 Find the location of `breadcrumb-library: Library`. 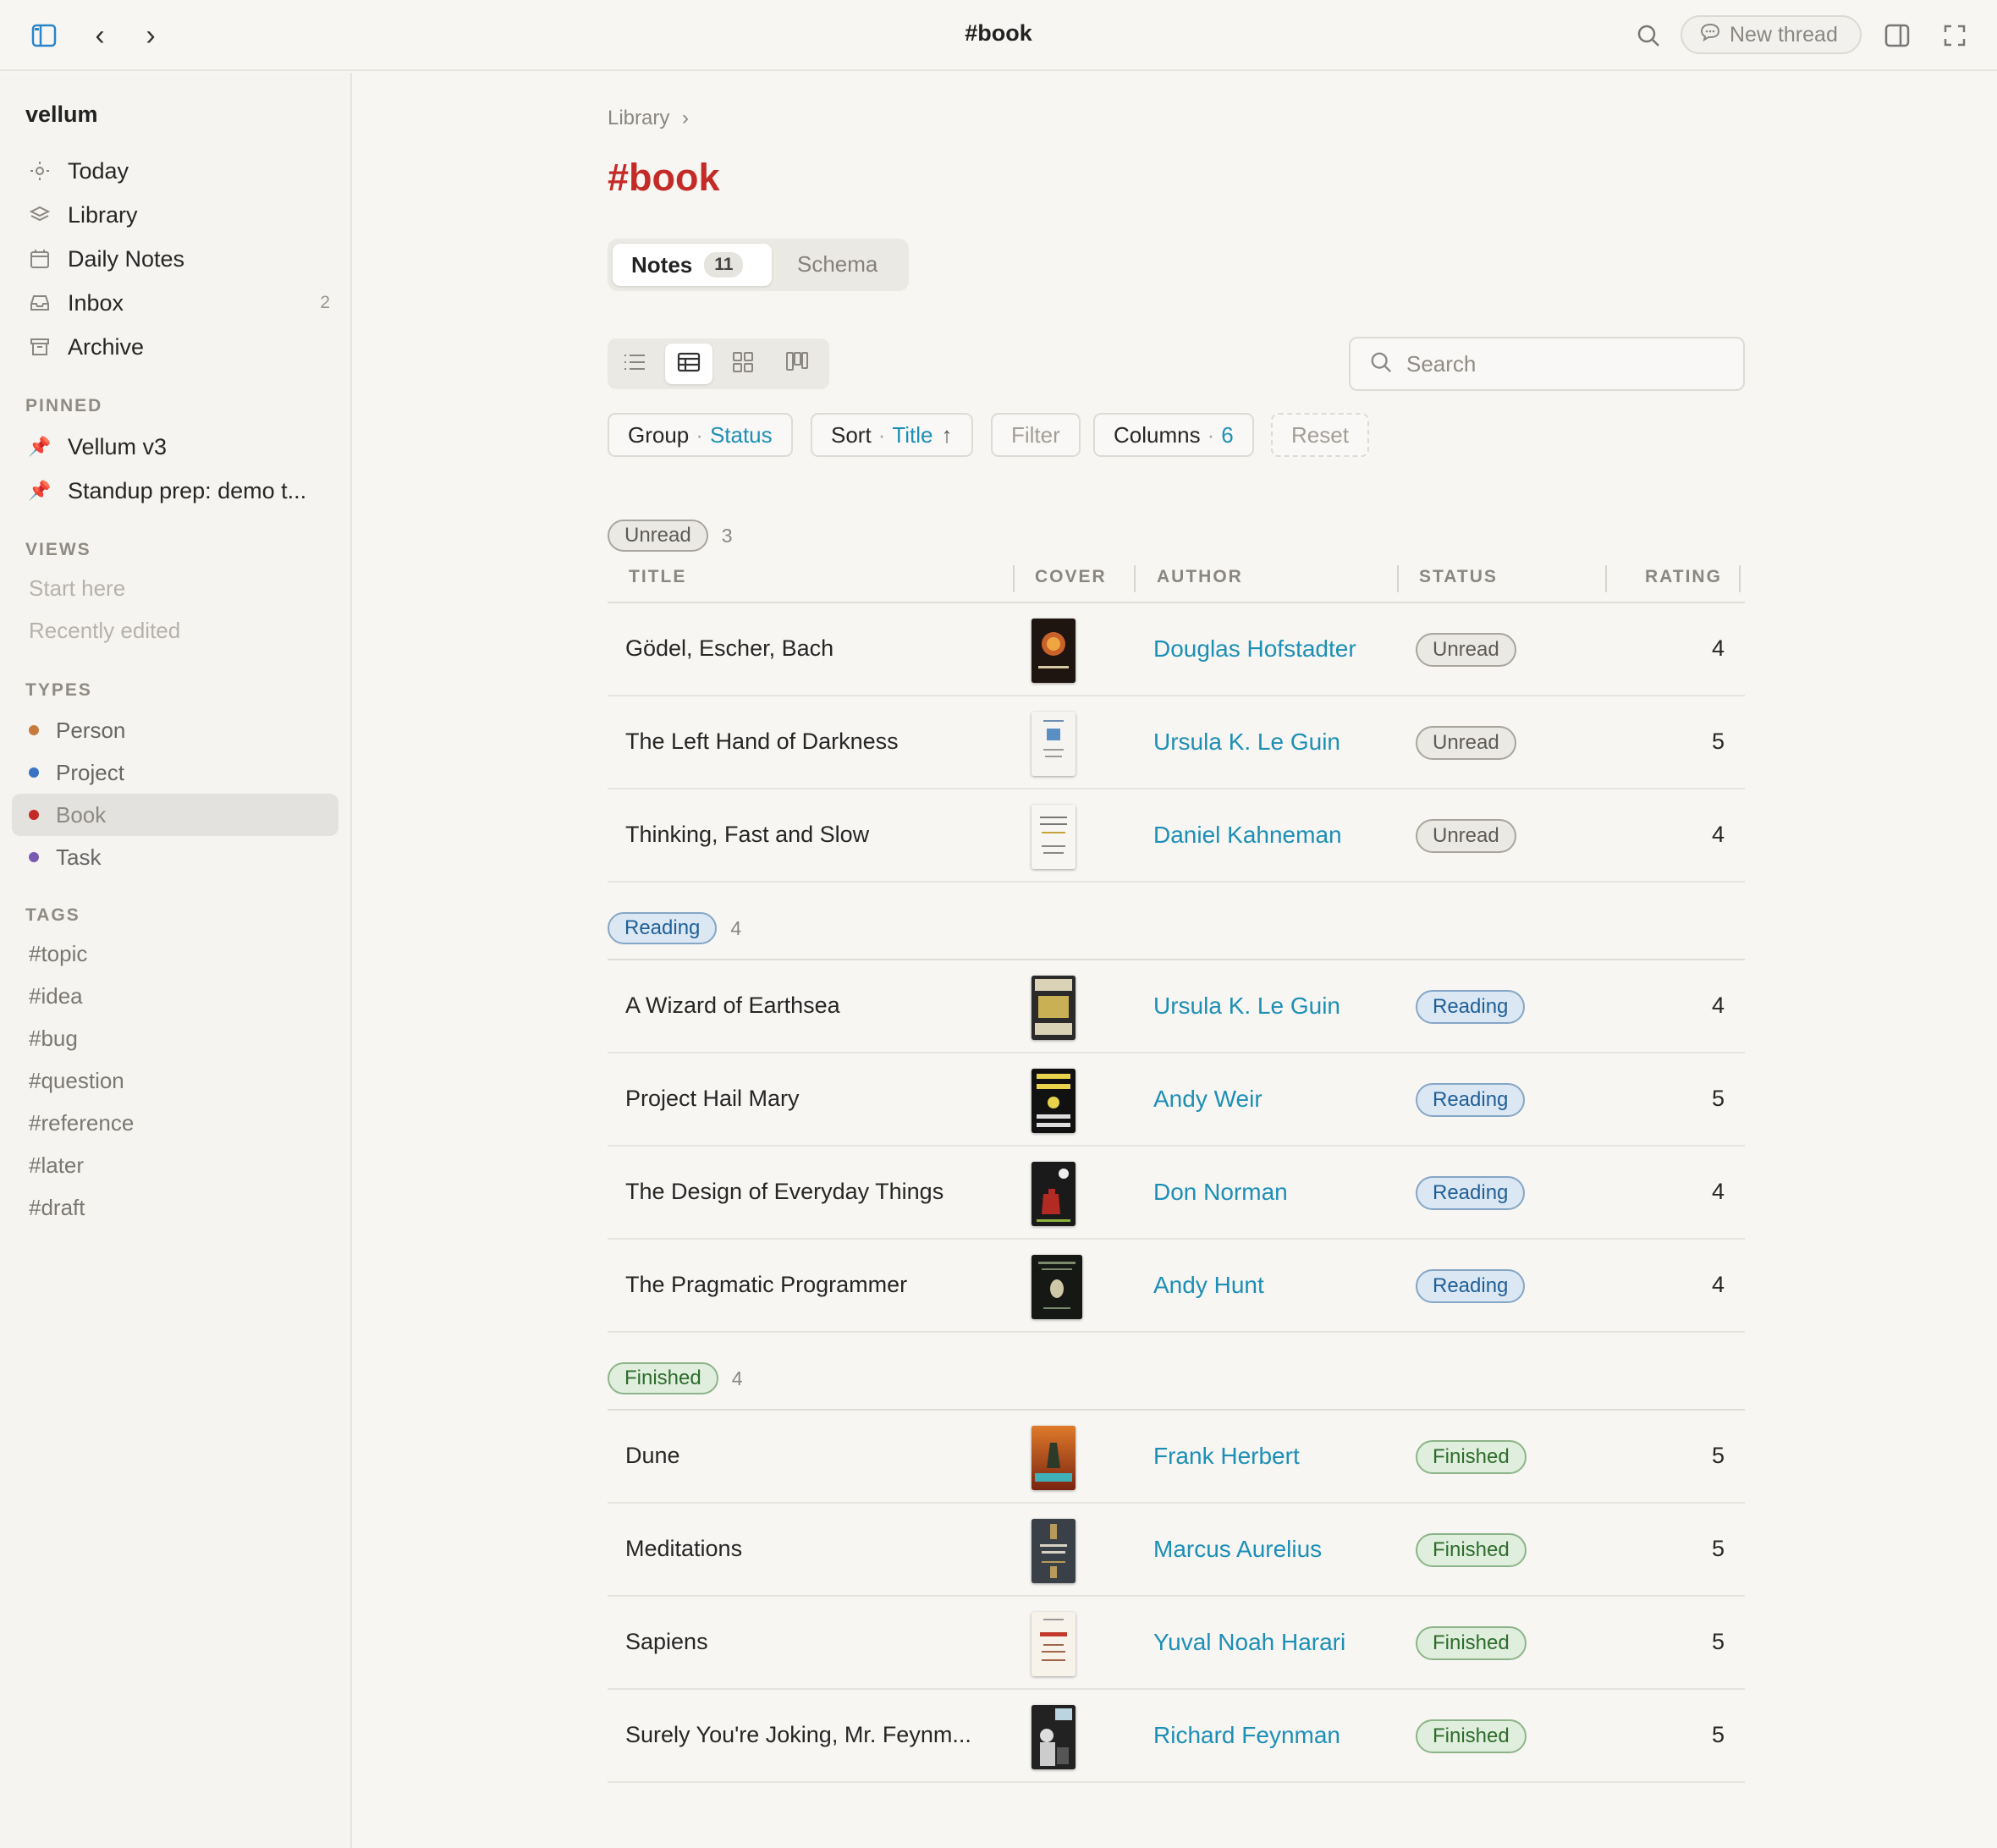

breadcrumb-library: Library is located at coordinates (638, 118).